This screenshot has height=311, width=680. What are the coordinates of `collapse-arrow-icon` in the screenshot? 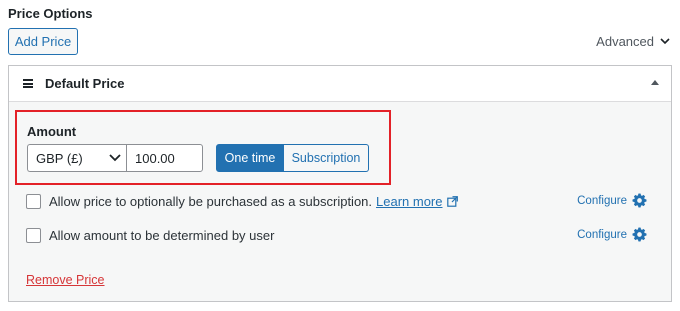 It's located at (655, 82).